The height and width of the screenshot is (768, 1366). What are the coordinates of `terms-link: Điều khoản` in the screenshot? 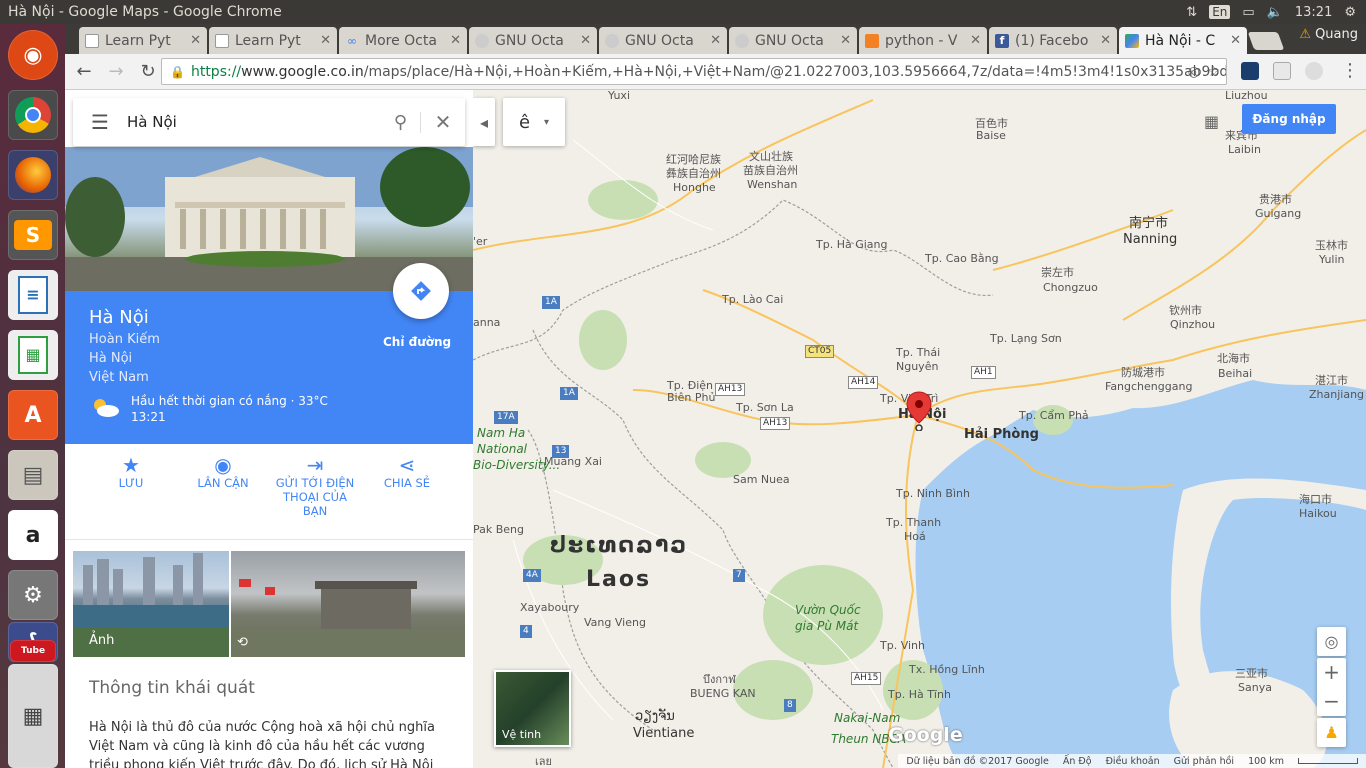 It's located at (1133, 761).